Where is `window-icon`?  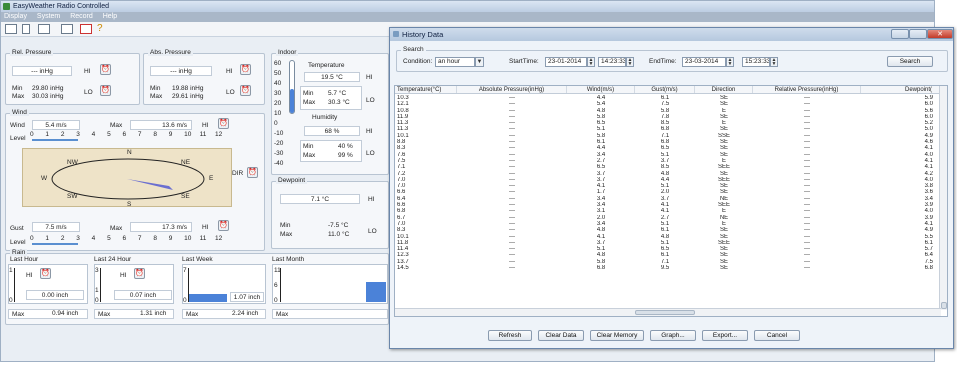 window-icon is located at coordinates (67, 29).